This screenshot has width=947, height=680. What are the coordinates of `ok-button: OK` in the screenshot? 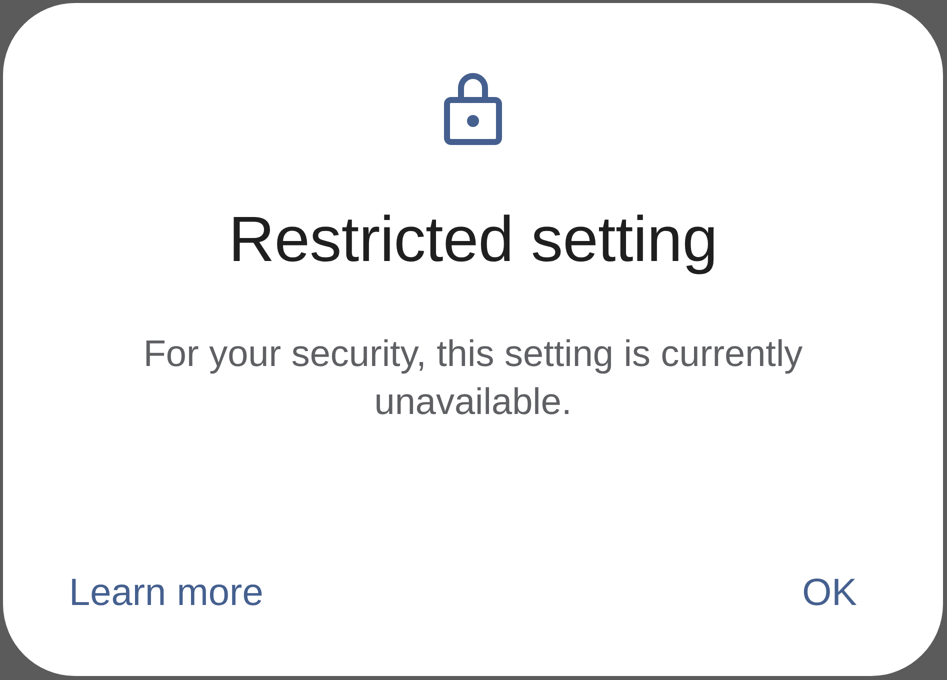 It's located at (829, 593).